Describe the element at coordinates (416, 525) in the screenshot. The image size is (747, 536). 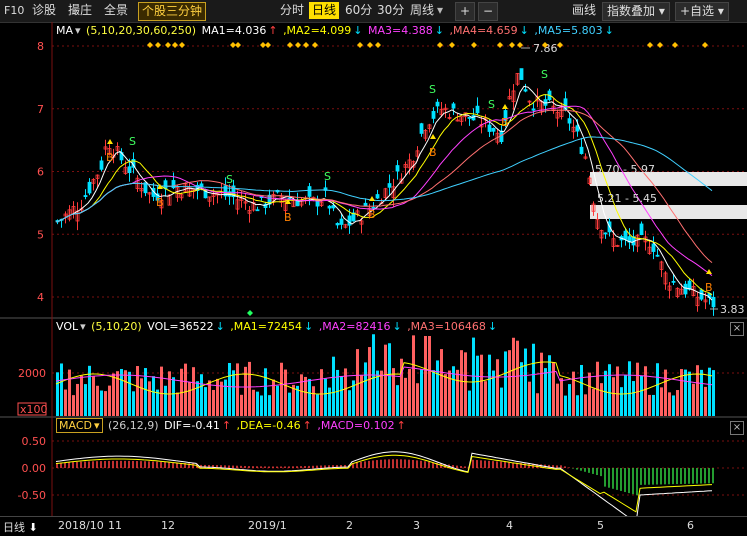
I see `date-tick: 3` at that location.